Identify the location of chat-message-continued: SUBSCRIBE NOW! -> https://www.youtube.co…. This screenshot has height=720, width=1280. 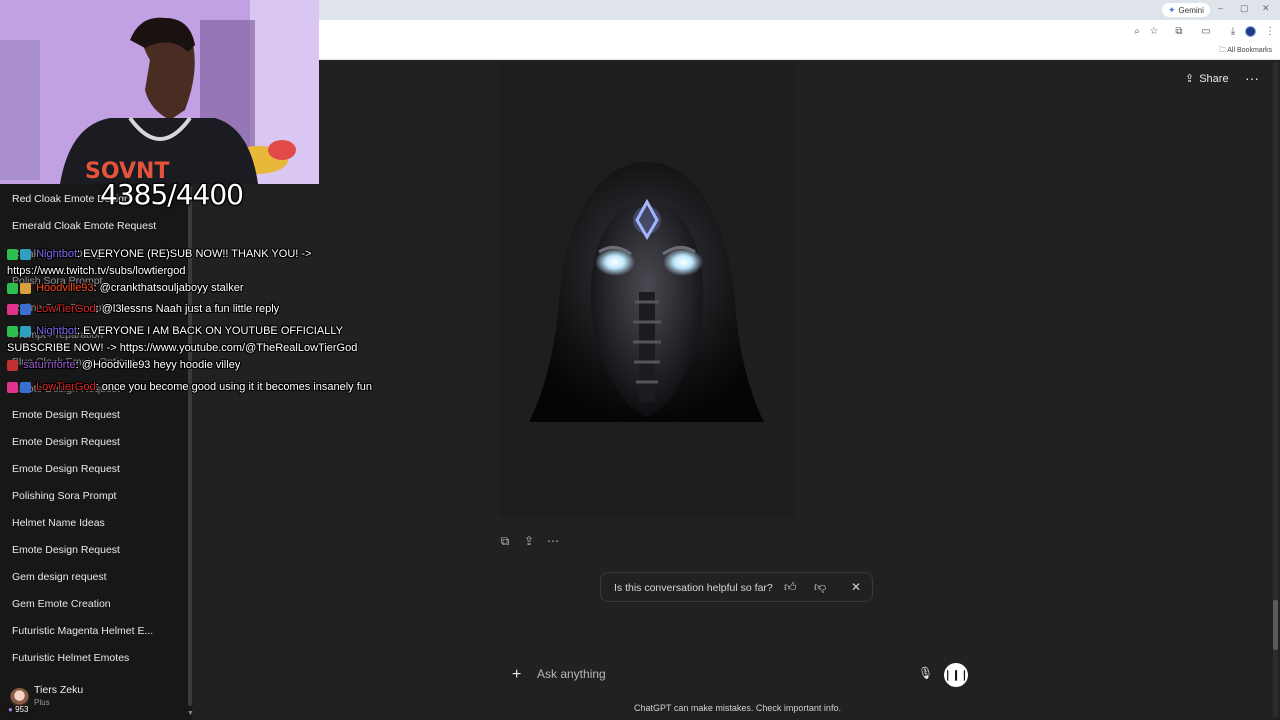
(182, 348).